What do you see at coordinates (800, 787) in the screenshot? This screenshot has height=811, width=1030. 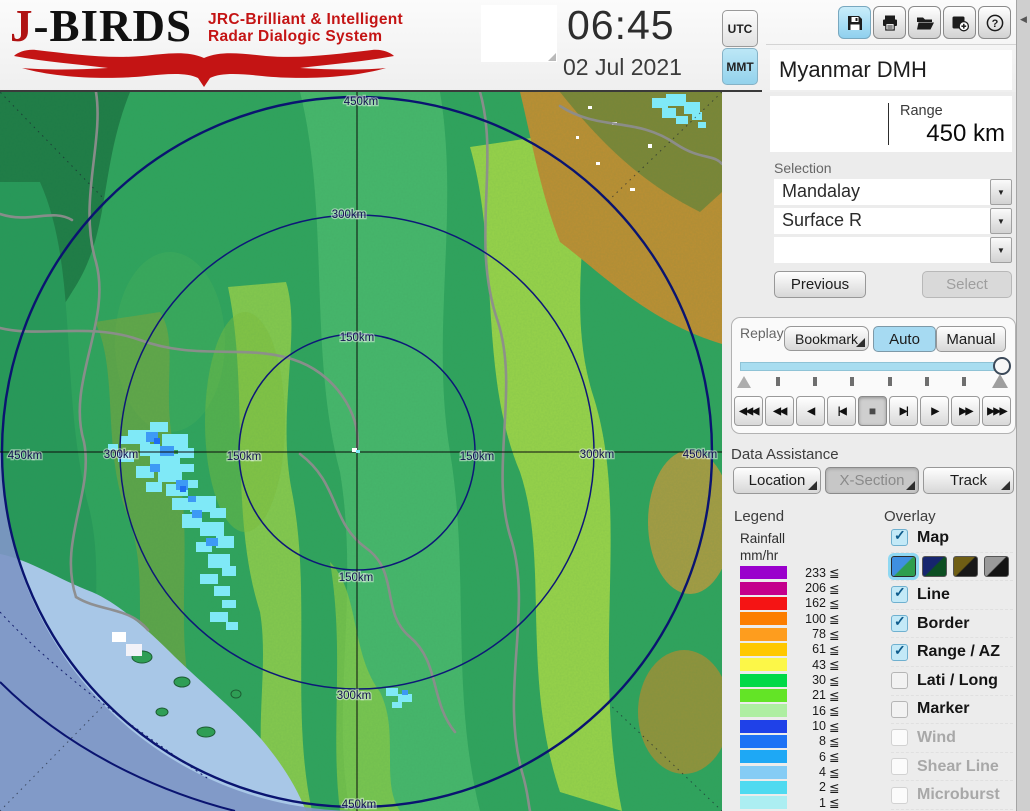 I see `legend-row: 2 ≦` at bounding box center [800, 787].